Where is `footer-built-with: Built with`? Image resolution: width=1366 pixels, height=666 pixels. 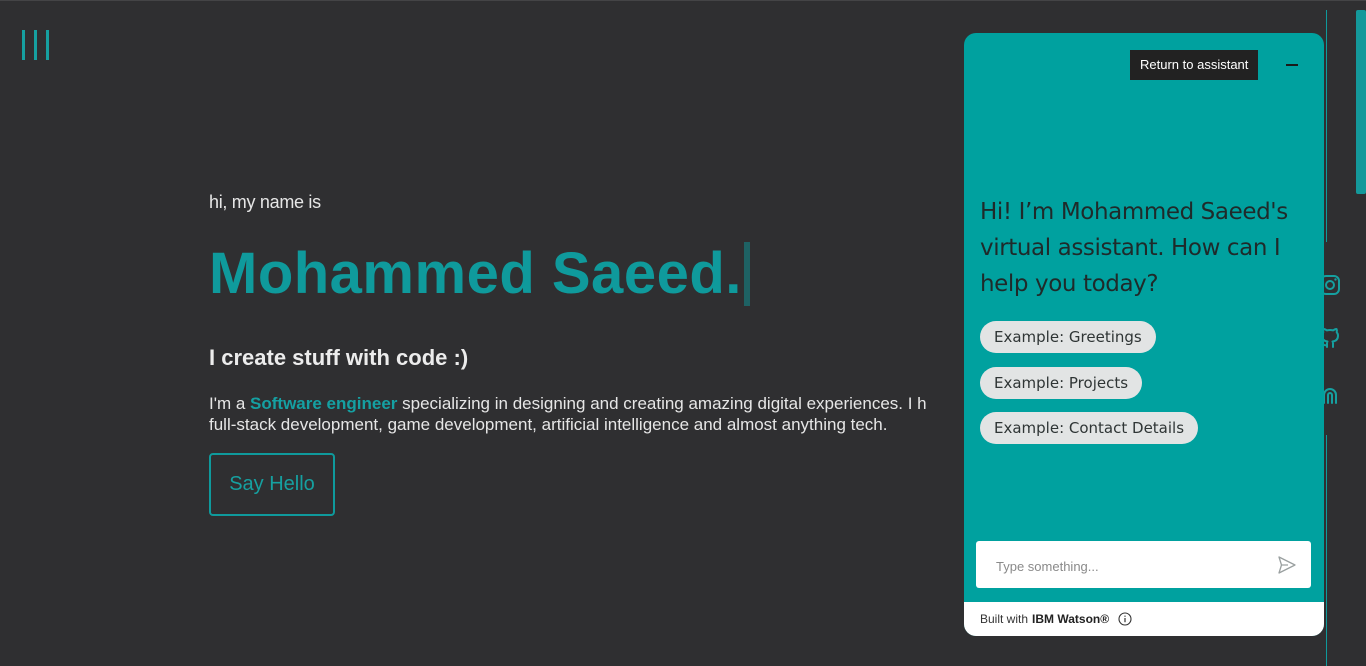
footer-built-with: Built with is located at coordinates (1004, 619).